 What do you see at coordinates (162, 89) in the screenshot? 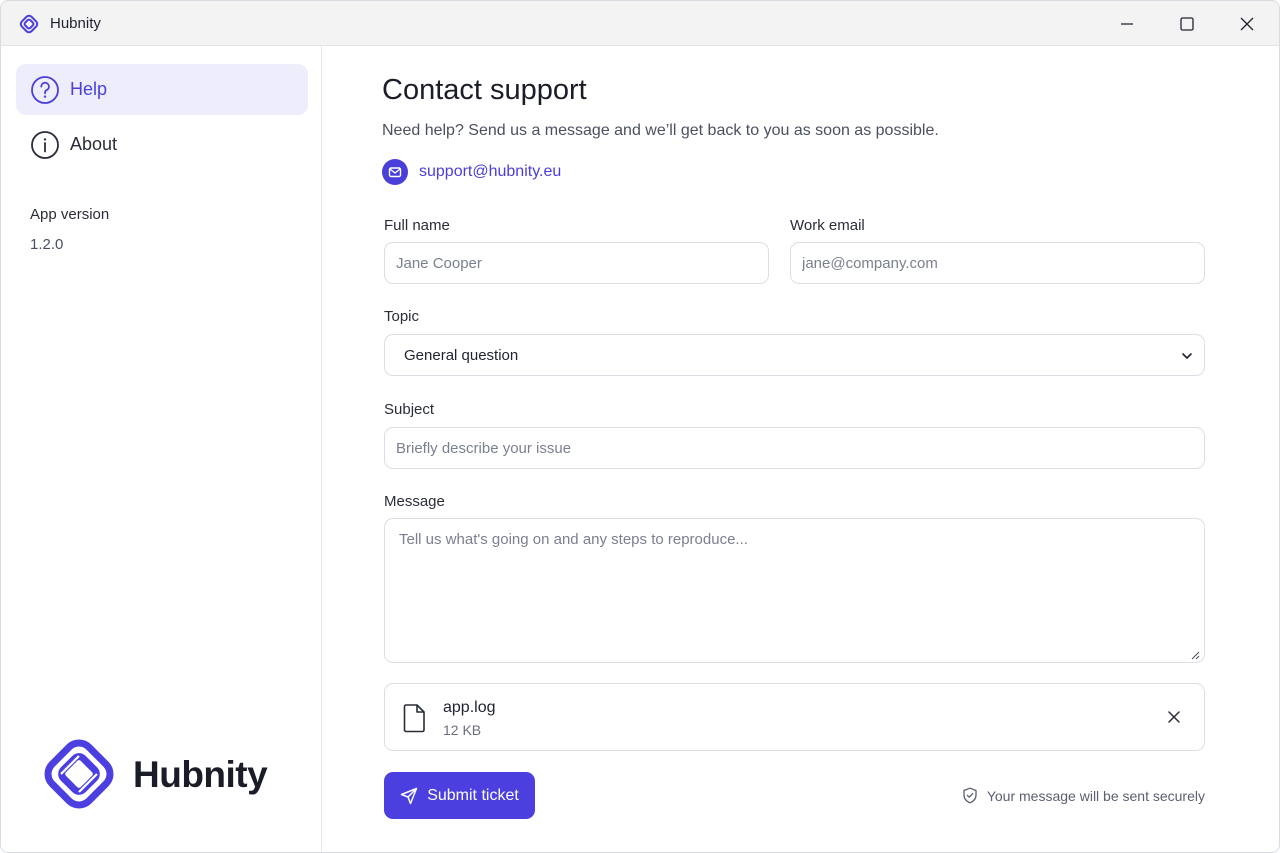
I see `sidebar-item-help: Help` at bounding box center [162, 89].